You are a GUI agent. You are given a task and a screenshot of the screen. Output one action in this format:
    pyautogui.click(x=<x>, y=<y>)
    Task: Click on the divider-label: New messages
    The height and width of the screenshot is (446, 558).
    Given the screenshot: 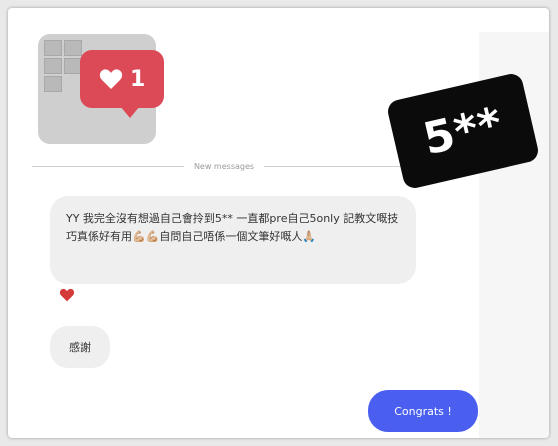 What is the action you would take?
    pyautogui.click(x=224, y=166)
    